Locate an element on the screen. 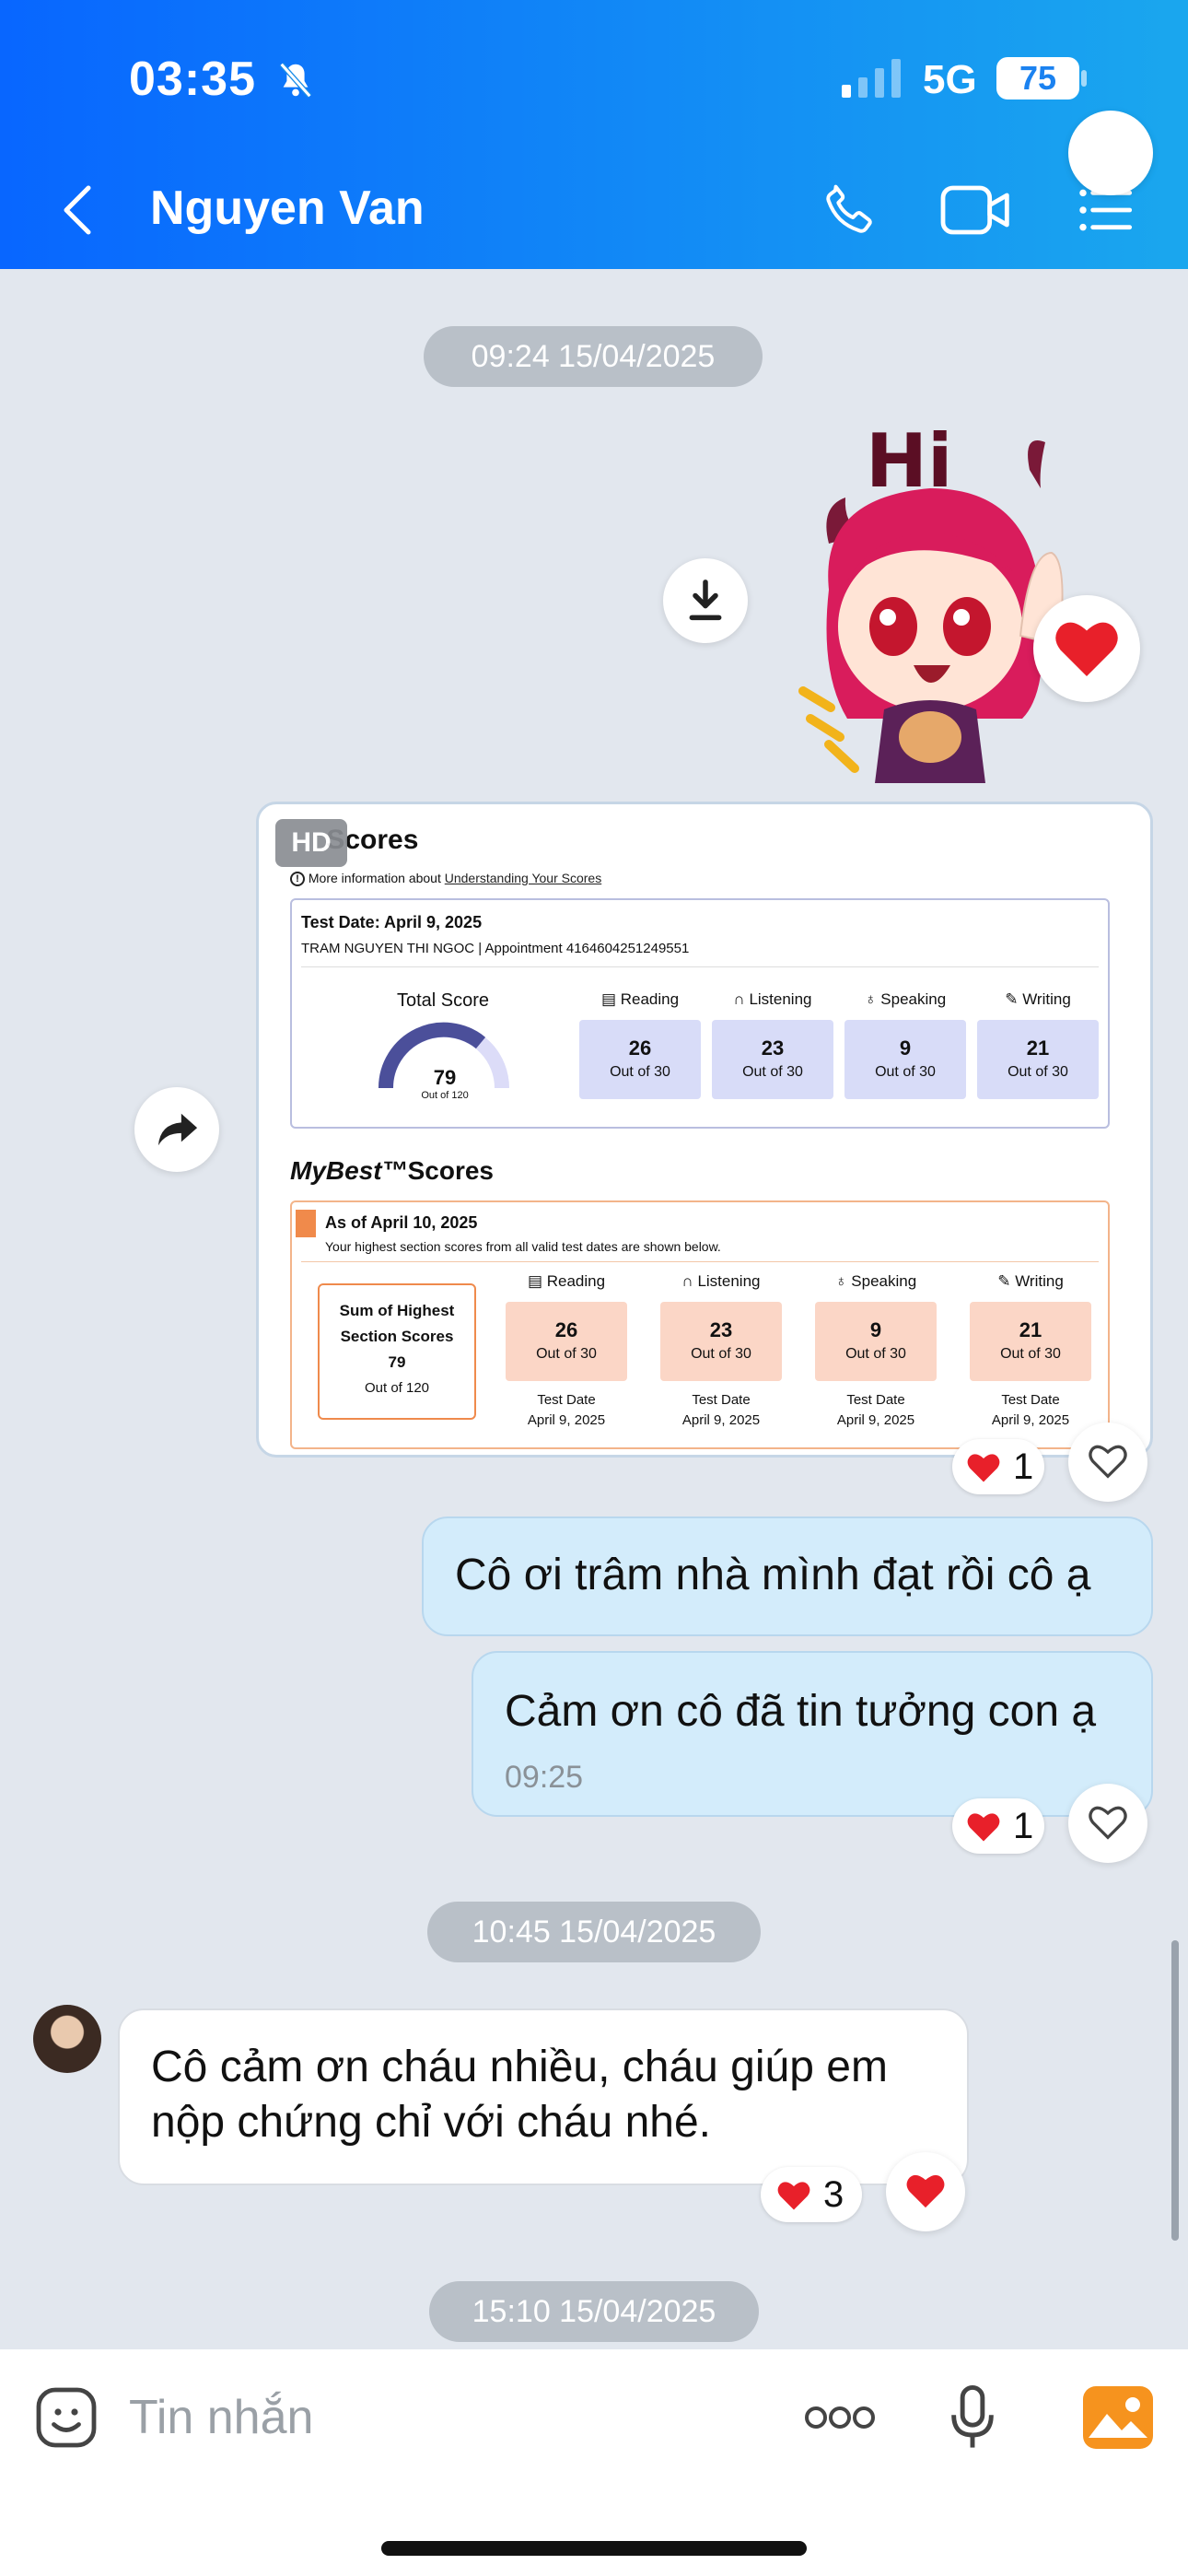  sticker-heart-reaction is located at coordinates (1086, 648).